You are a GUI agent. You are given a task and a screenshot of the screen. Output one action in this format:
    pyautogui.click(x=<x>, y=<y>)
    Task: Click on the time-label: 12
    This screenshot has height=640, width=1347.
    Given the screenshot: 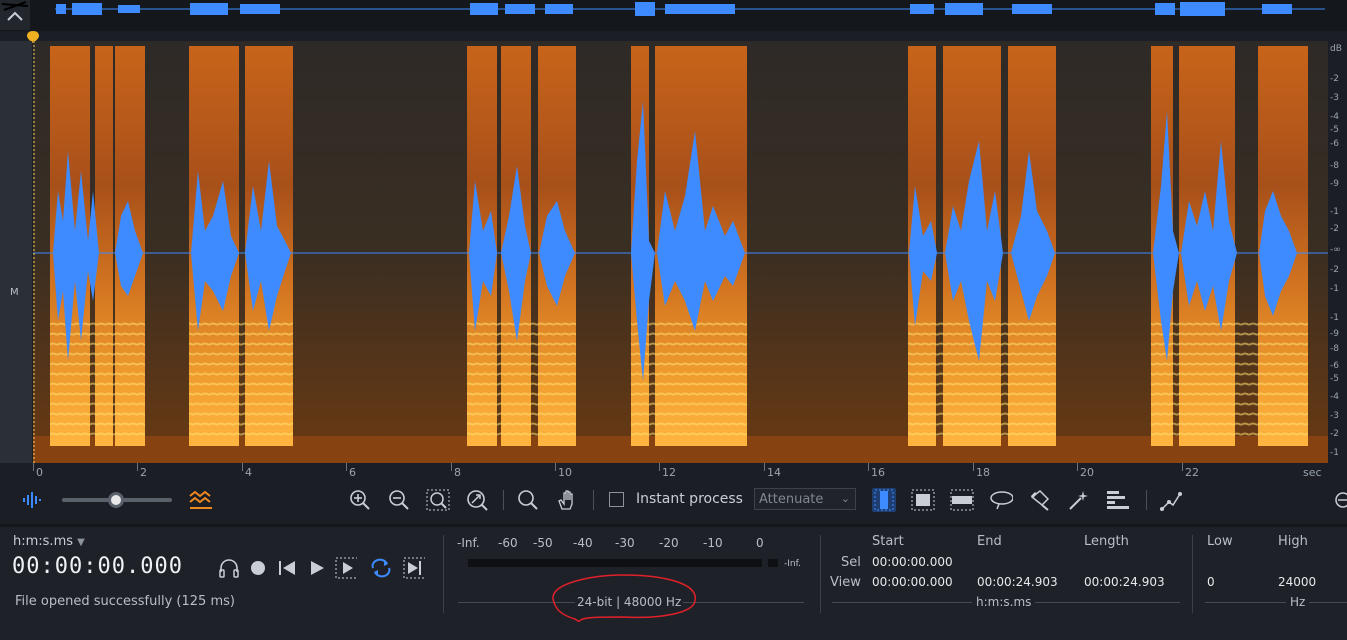 What is the action you would take?
    pyautogui.click(x=669, y=472)
    